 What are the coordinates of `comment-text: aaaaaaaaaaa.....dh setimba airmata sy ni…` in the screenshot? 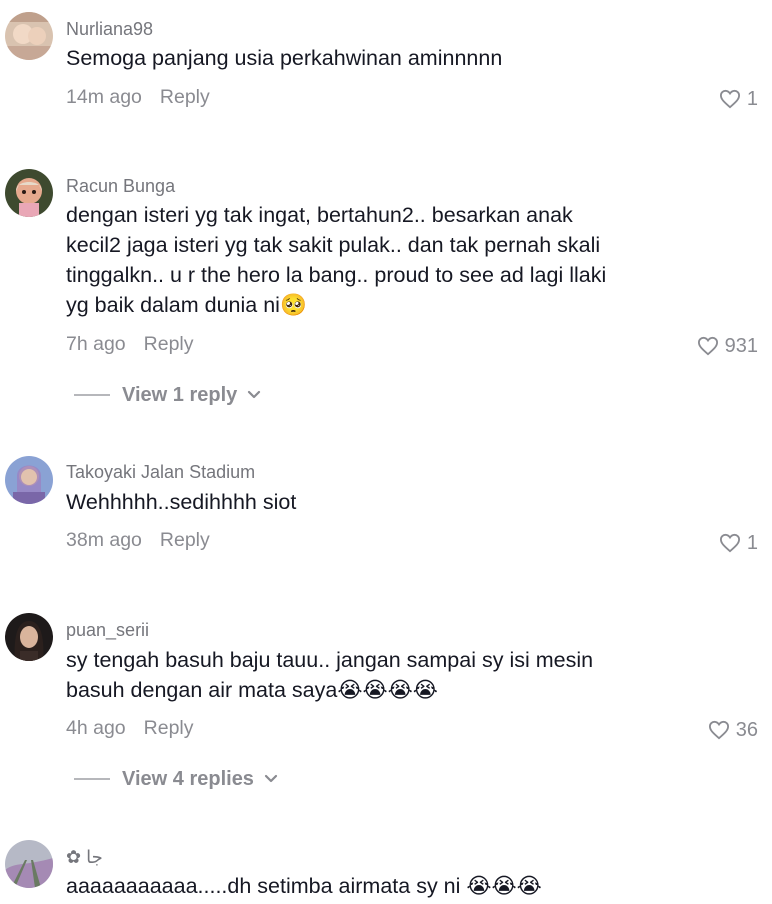 It's located at (304, 886).